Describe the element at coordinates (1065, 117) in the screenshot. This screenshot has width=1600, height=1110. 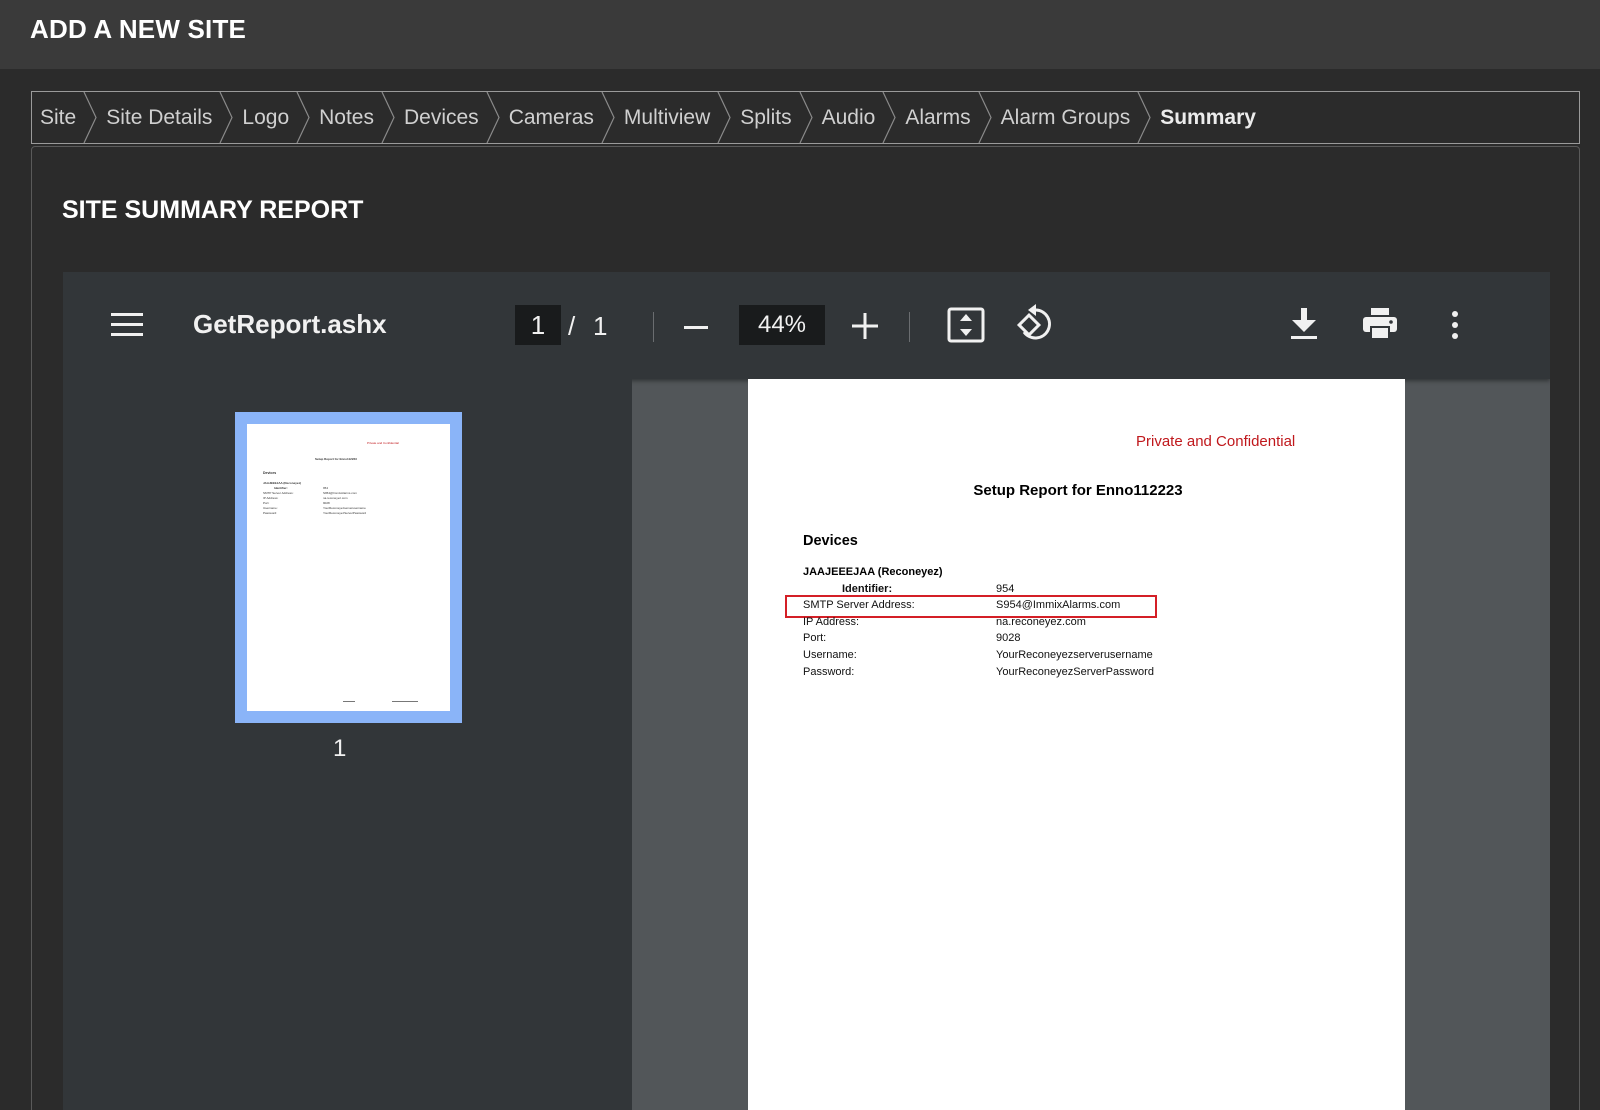
I see `breadcrumb-label: Alarm Groups` at that location.